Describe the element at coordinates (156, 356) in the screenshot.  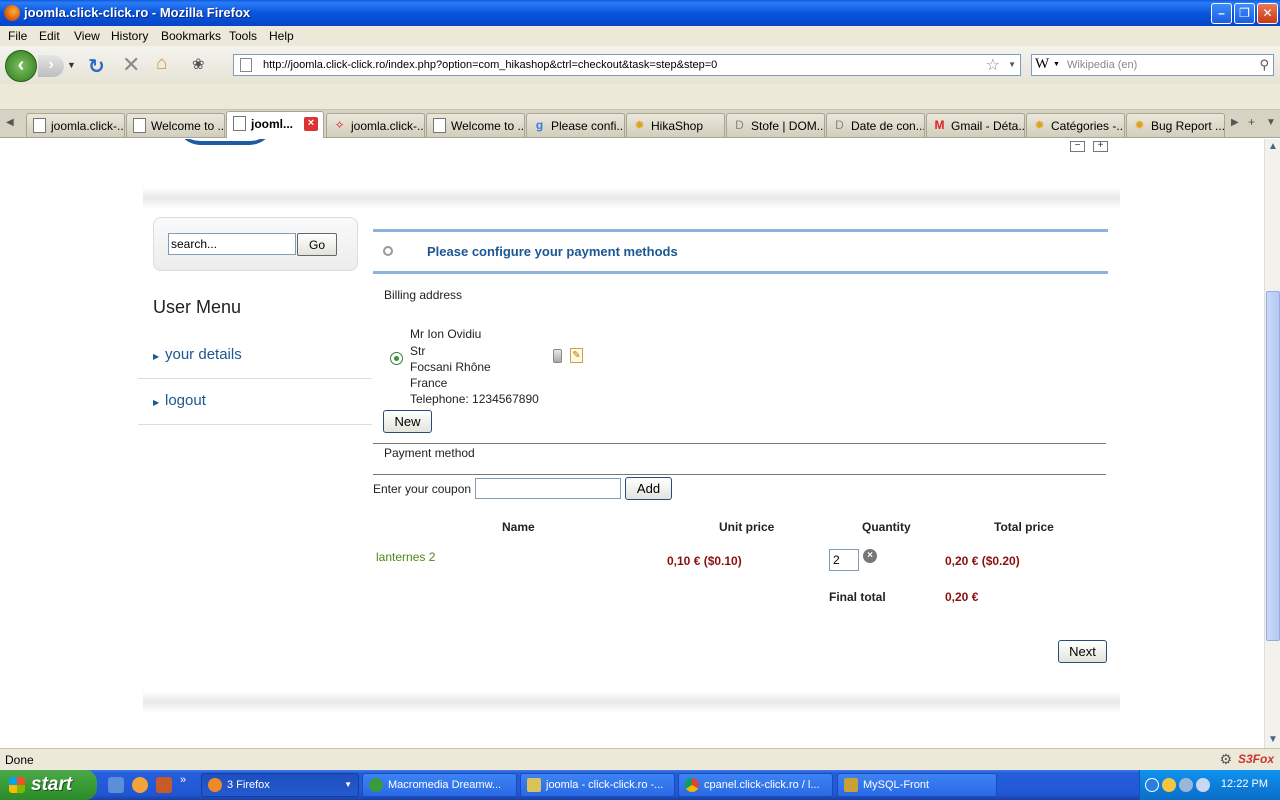
I see `arrow-right-icon: ▶` at that location.